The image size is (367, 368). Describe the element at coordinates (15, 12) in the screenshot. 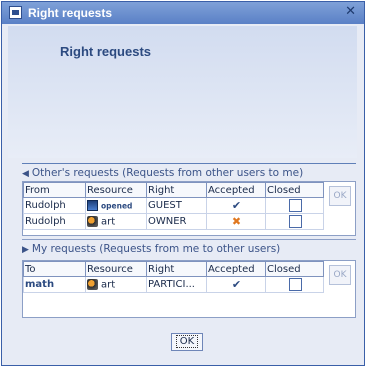

I see `app-icon` at that location.